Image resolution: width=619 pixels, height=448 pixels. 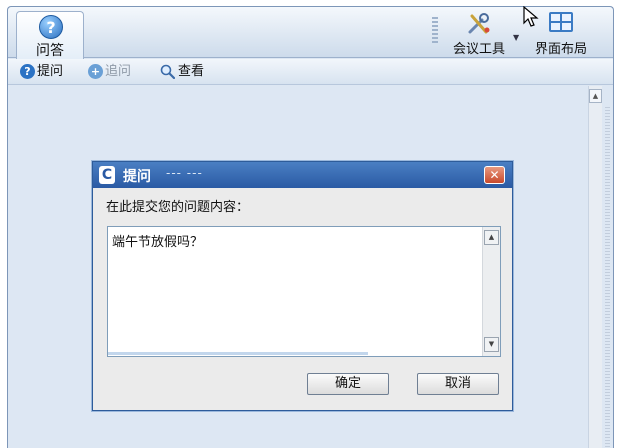 What do you see at coordinates (479, 23) in the screenshot?
I see `tools-icon` at bounding box center [479, 23].